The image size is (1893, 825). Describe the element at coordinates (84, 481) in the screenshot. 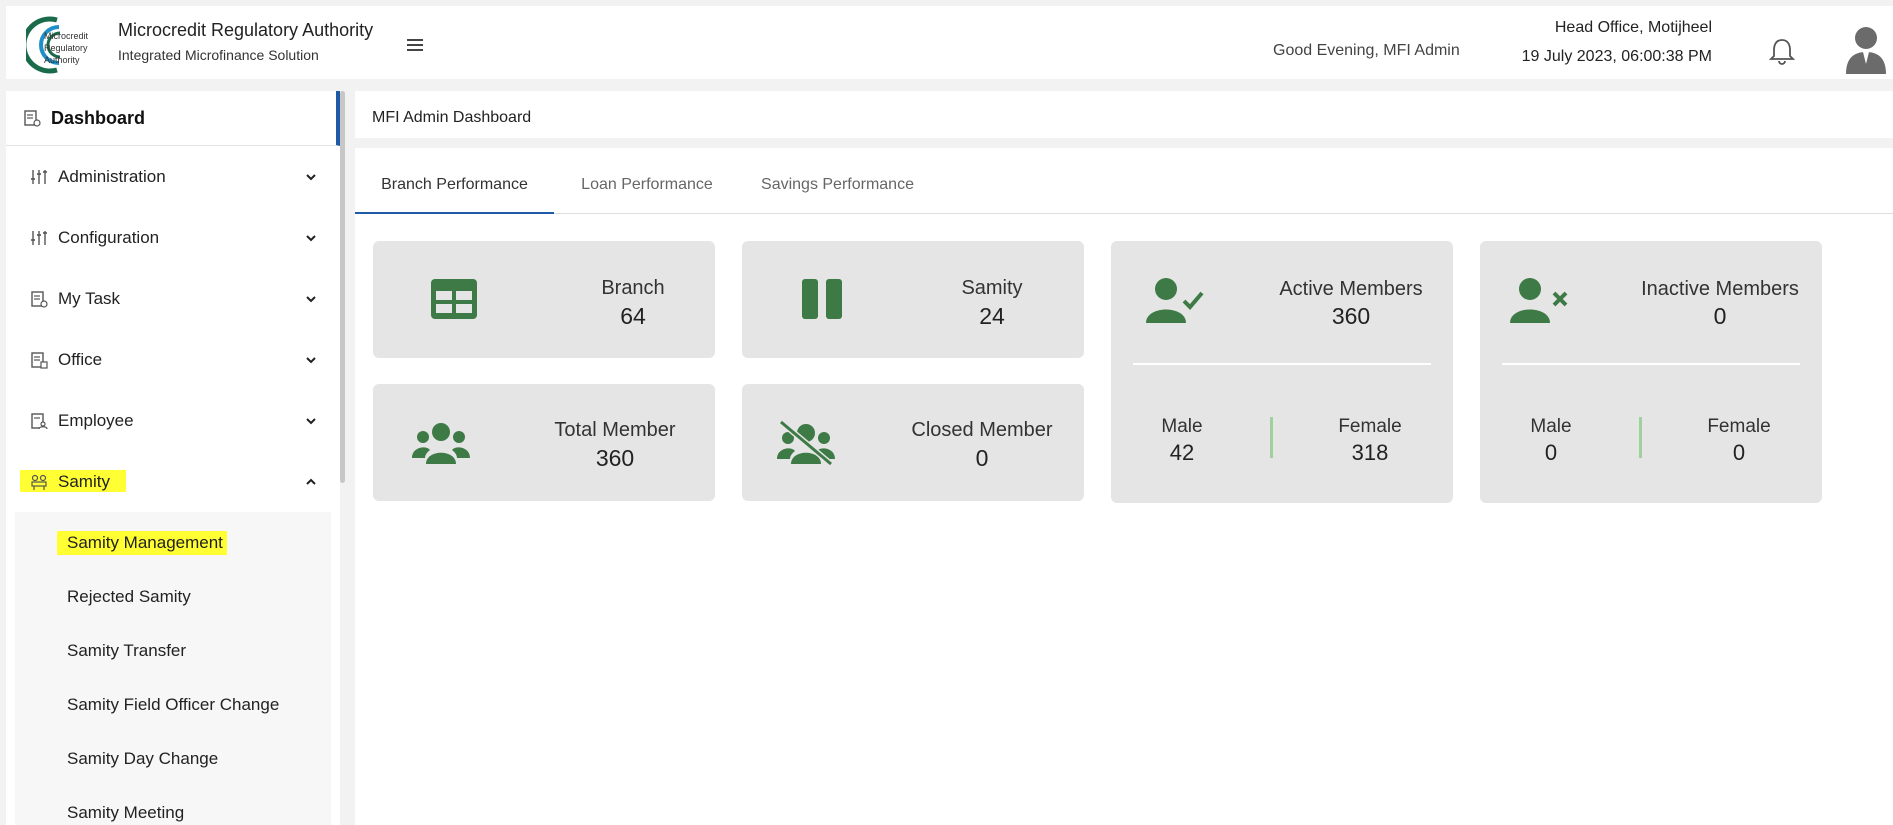

I see `sidebar-item-label: Samity` at that location.